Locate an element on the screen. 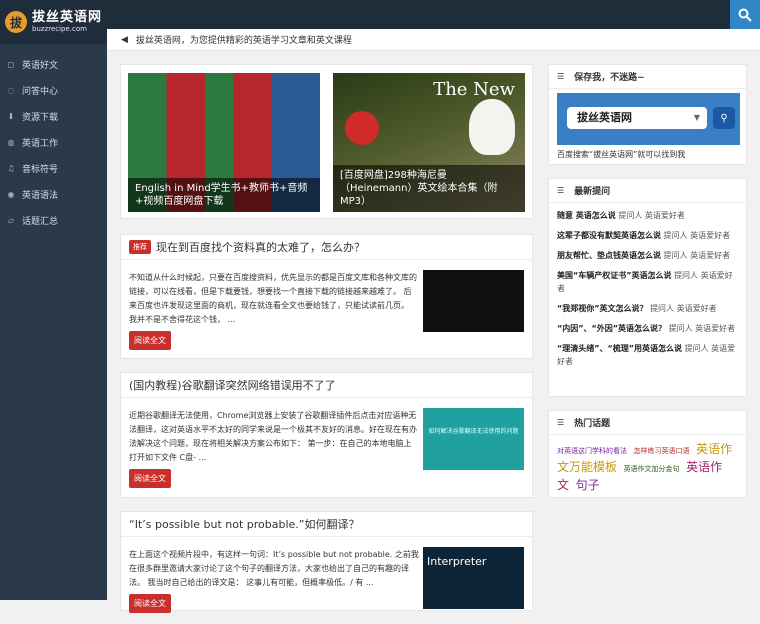  sidebar-item-grammar: ◉ 英语语法 is located at coordinates (53, 194).